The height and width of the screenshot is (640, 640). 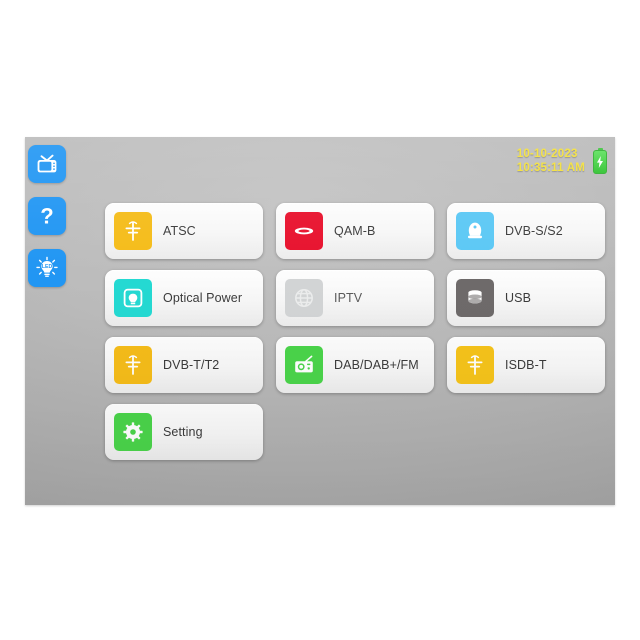 I want to click on battery-icon, so click(x=600, y=161).